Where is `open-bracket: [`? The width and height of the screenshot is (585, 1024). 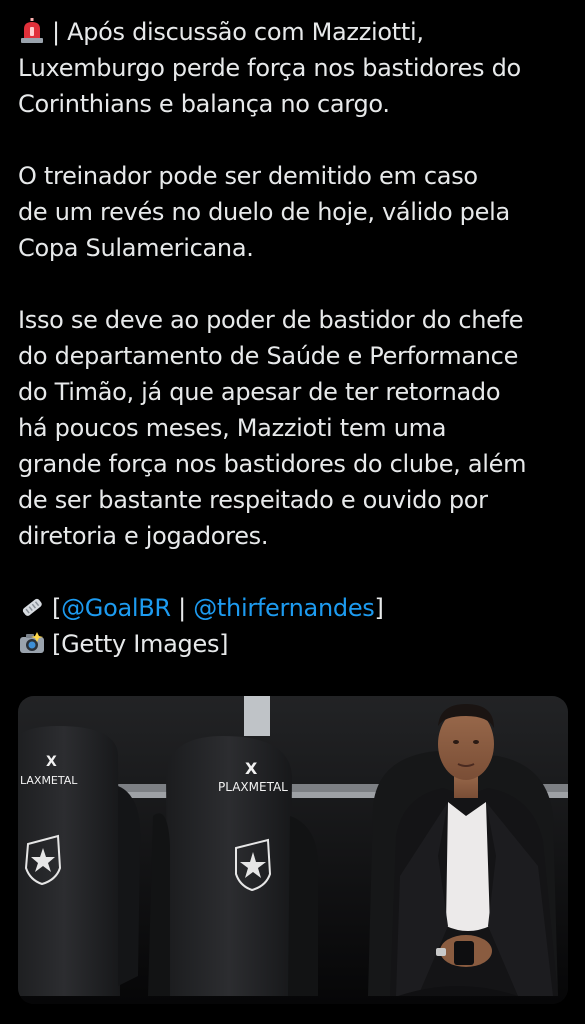
open-bracket: [ is located at coordinates (57, 608).